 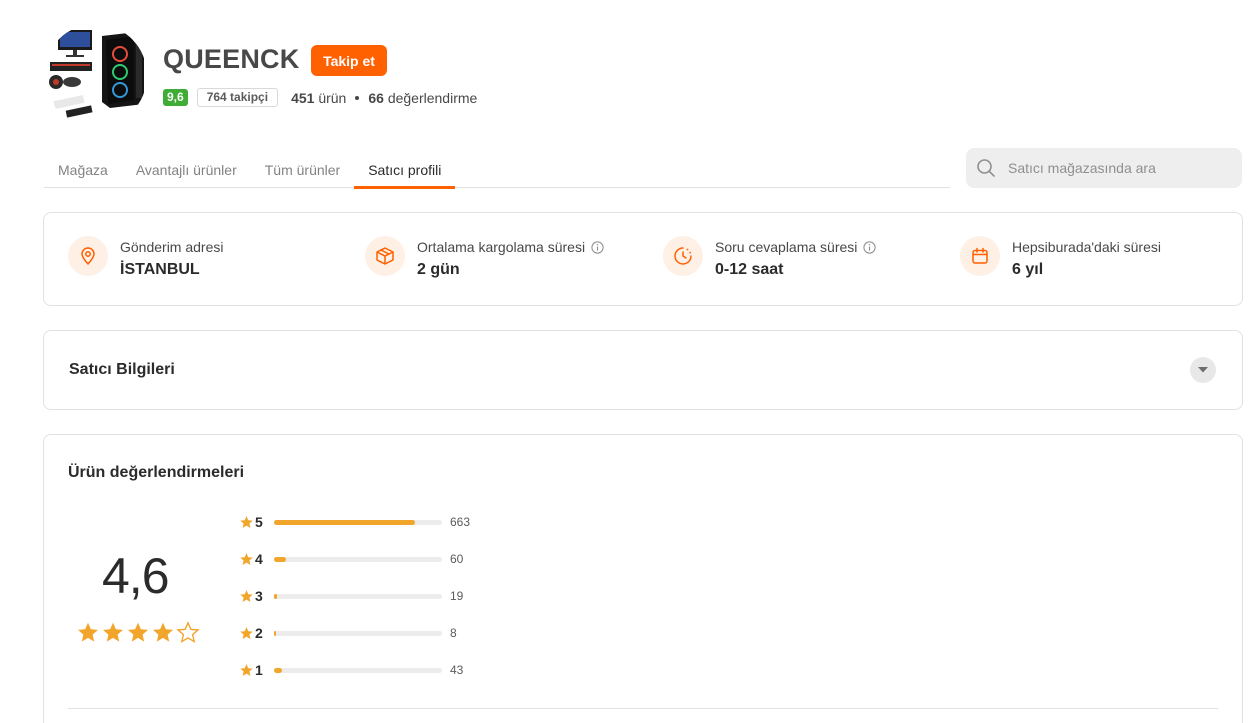 I want to click on rating-row-star: 3, so click(x=259, y=596).